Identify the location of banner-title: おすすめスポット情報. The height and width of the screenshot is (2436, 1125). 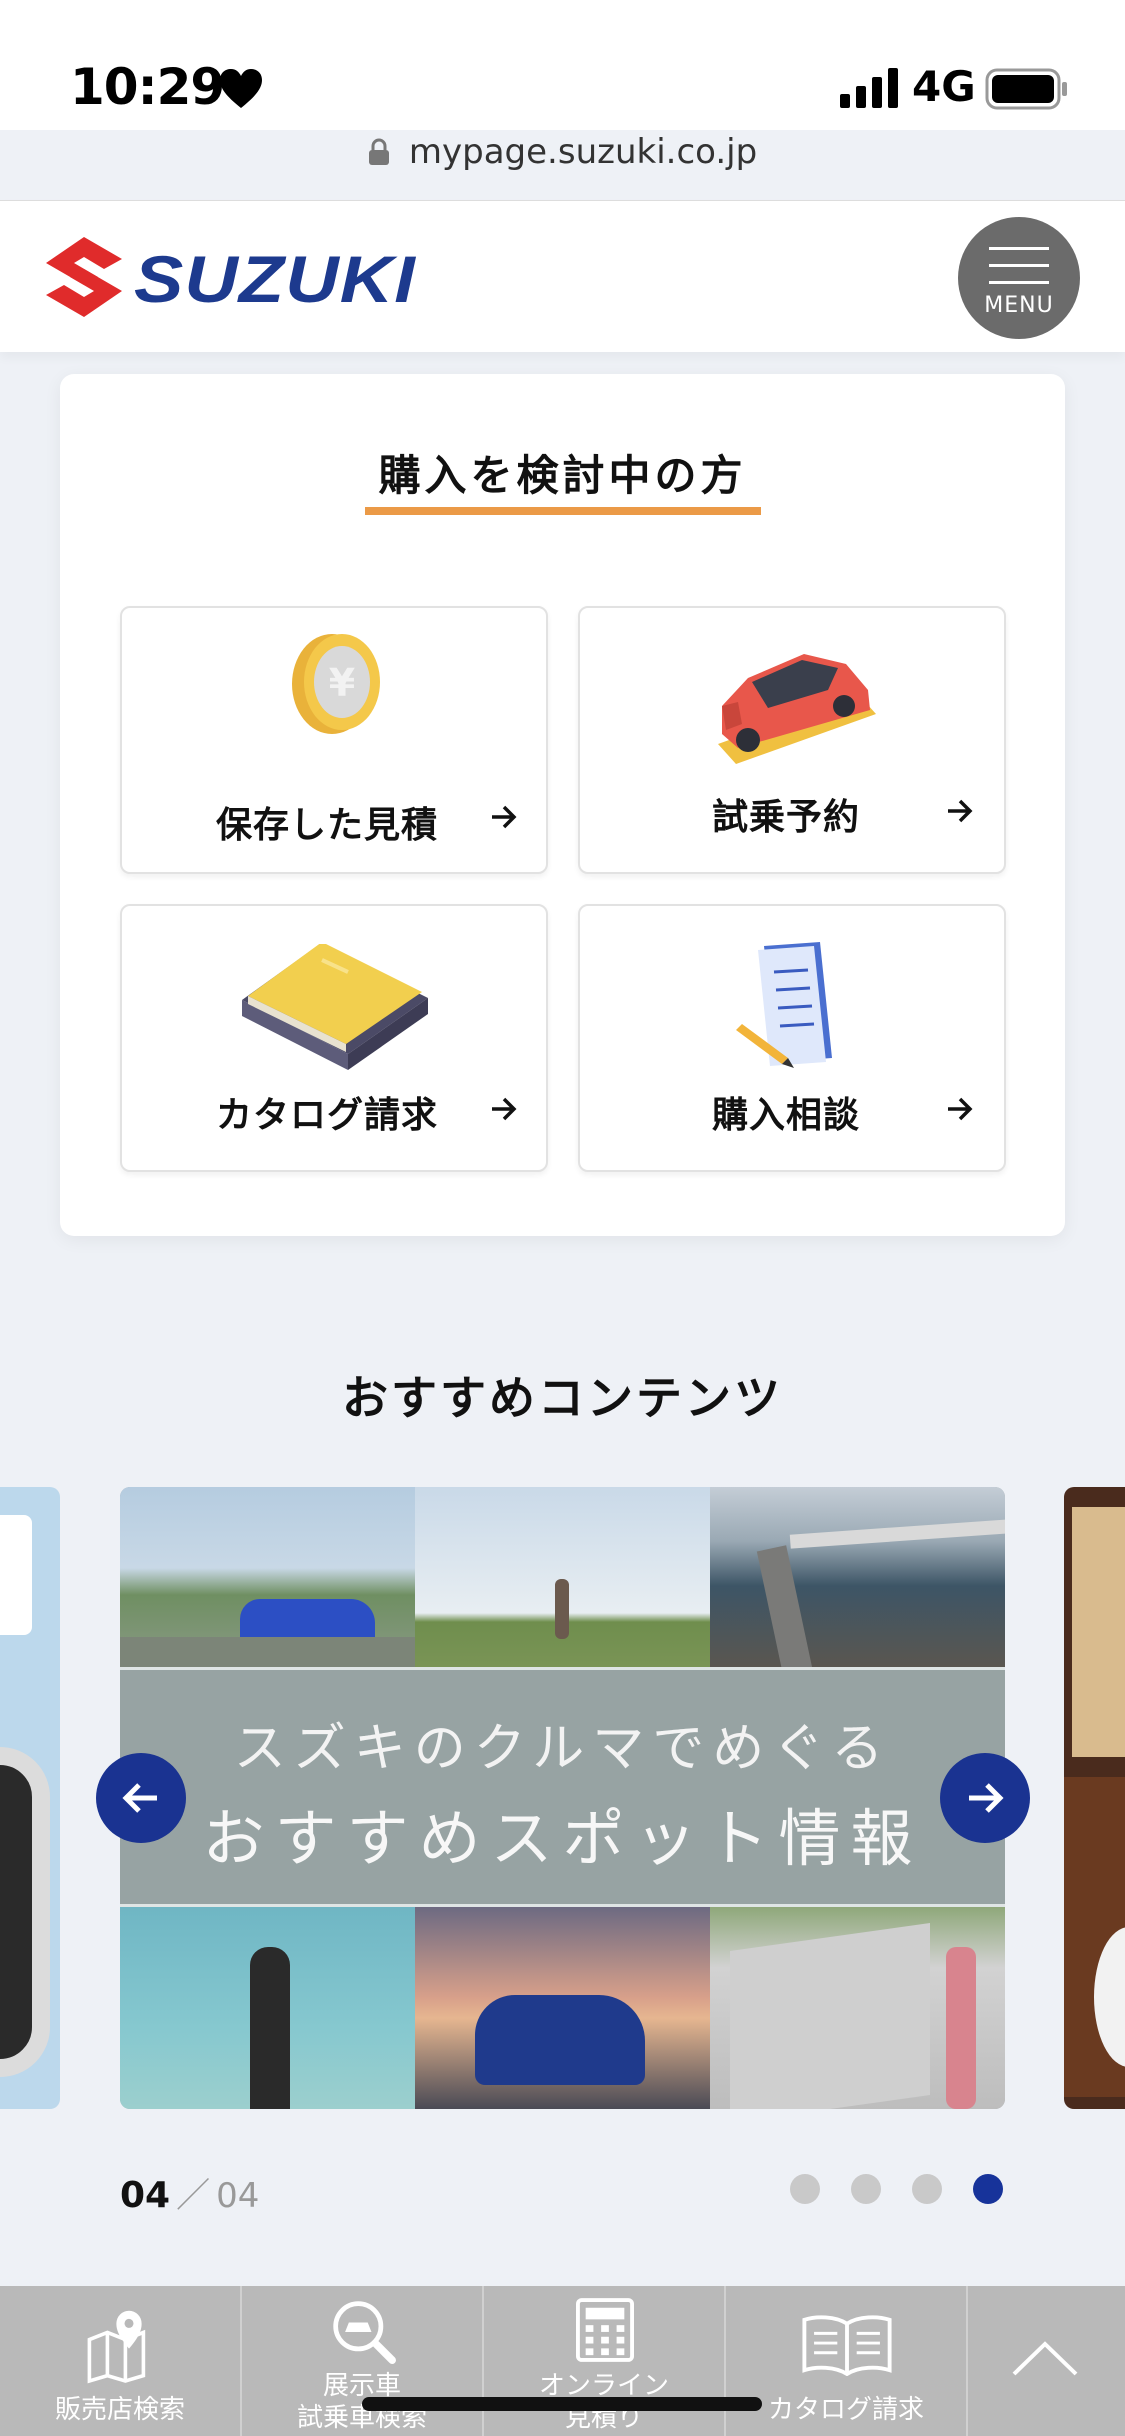
(562, 1838).